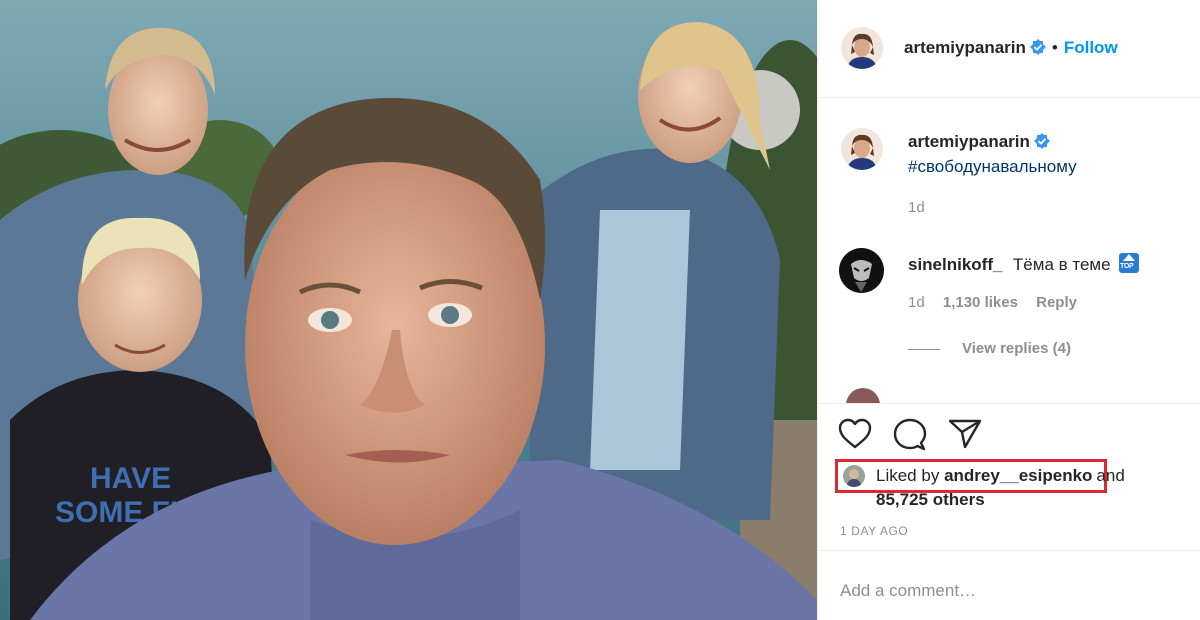 The image size is (1200, 620). I want to click on top-emoji-label: TOP, so click(1127, 266).